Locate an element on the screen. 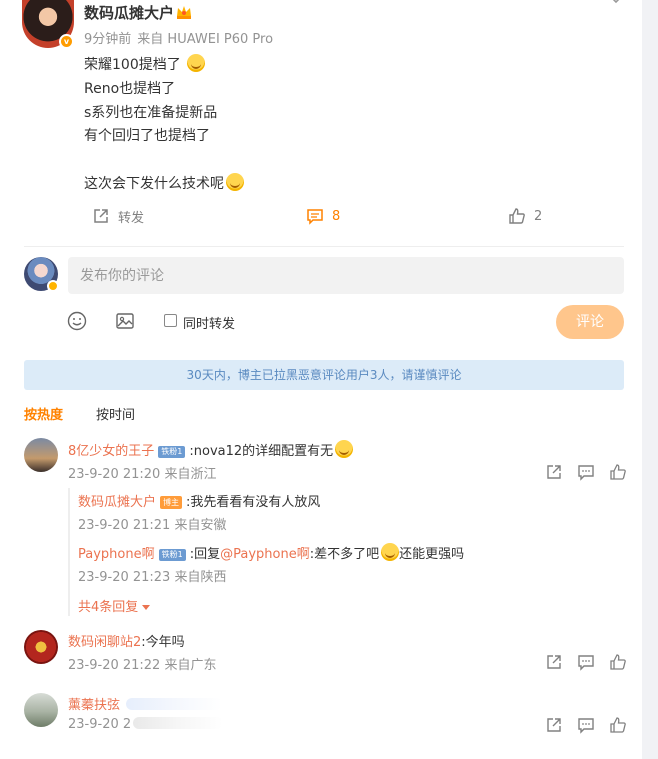  post-meta: 9分钟前 来自 HUAWEI P60 Pro is located at coordinates (181, 37).